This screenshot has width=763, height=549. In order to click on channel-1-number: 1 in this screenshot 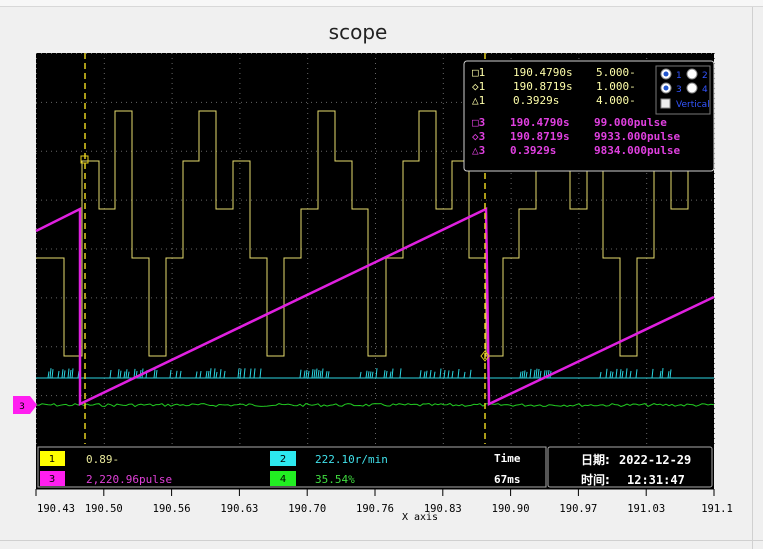, I will do `click(52, 459)`.